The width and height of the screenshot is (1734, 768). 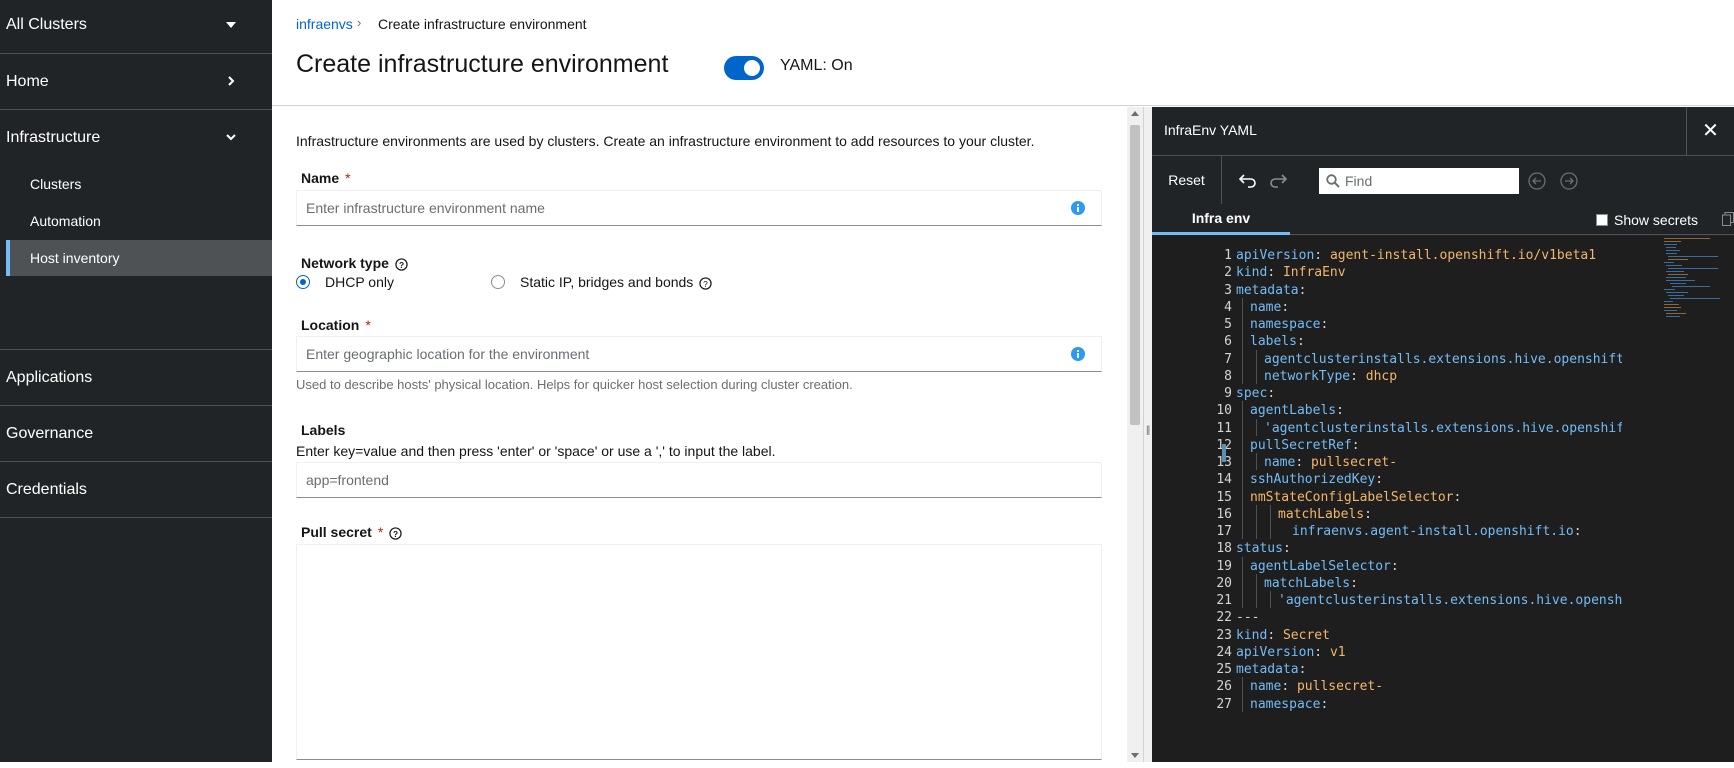 I want to click on code-line: agentLabels:, so click(x=1301, y=411).